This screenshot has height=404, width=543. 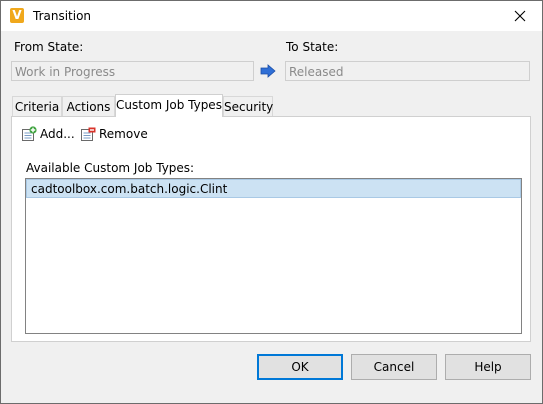 I want to click on window-title: Transition, so click(x=62, y=16).